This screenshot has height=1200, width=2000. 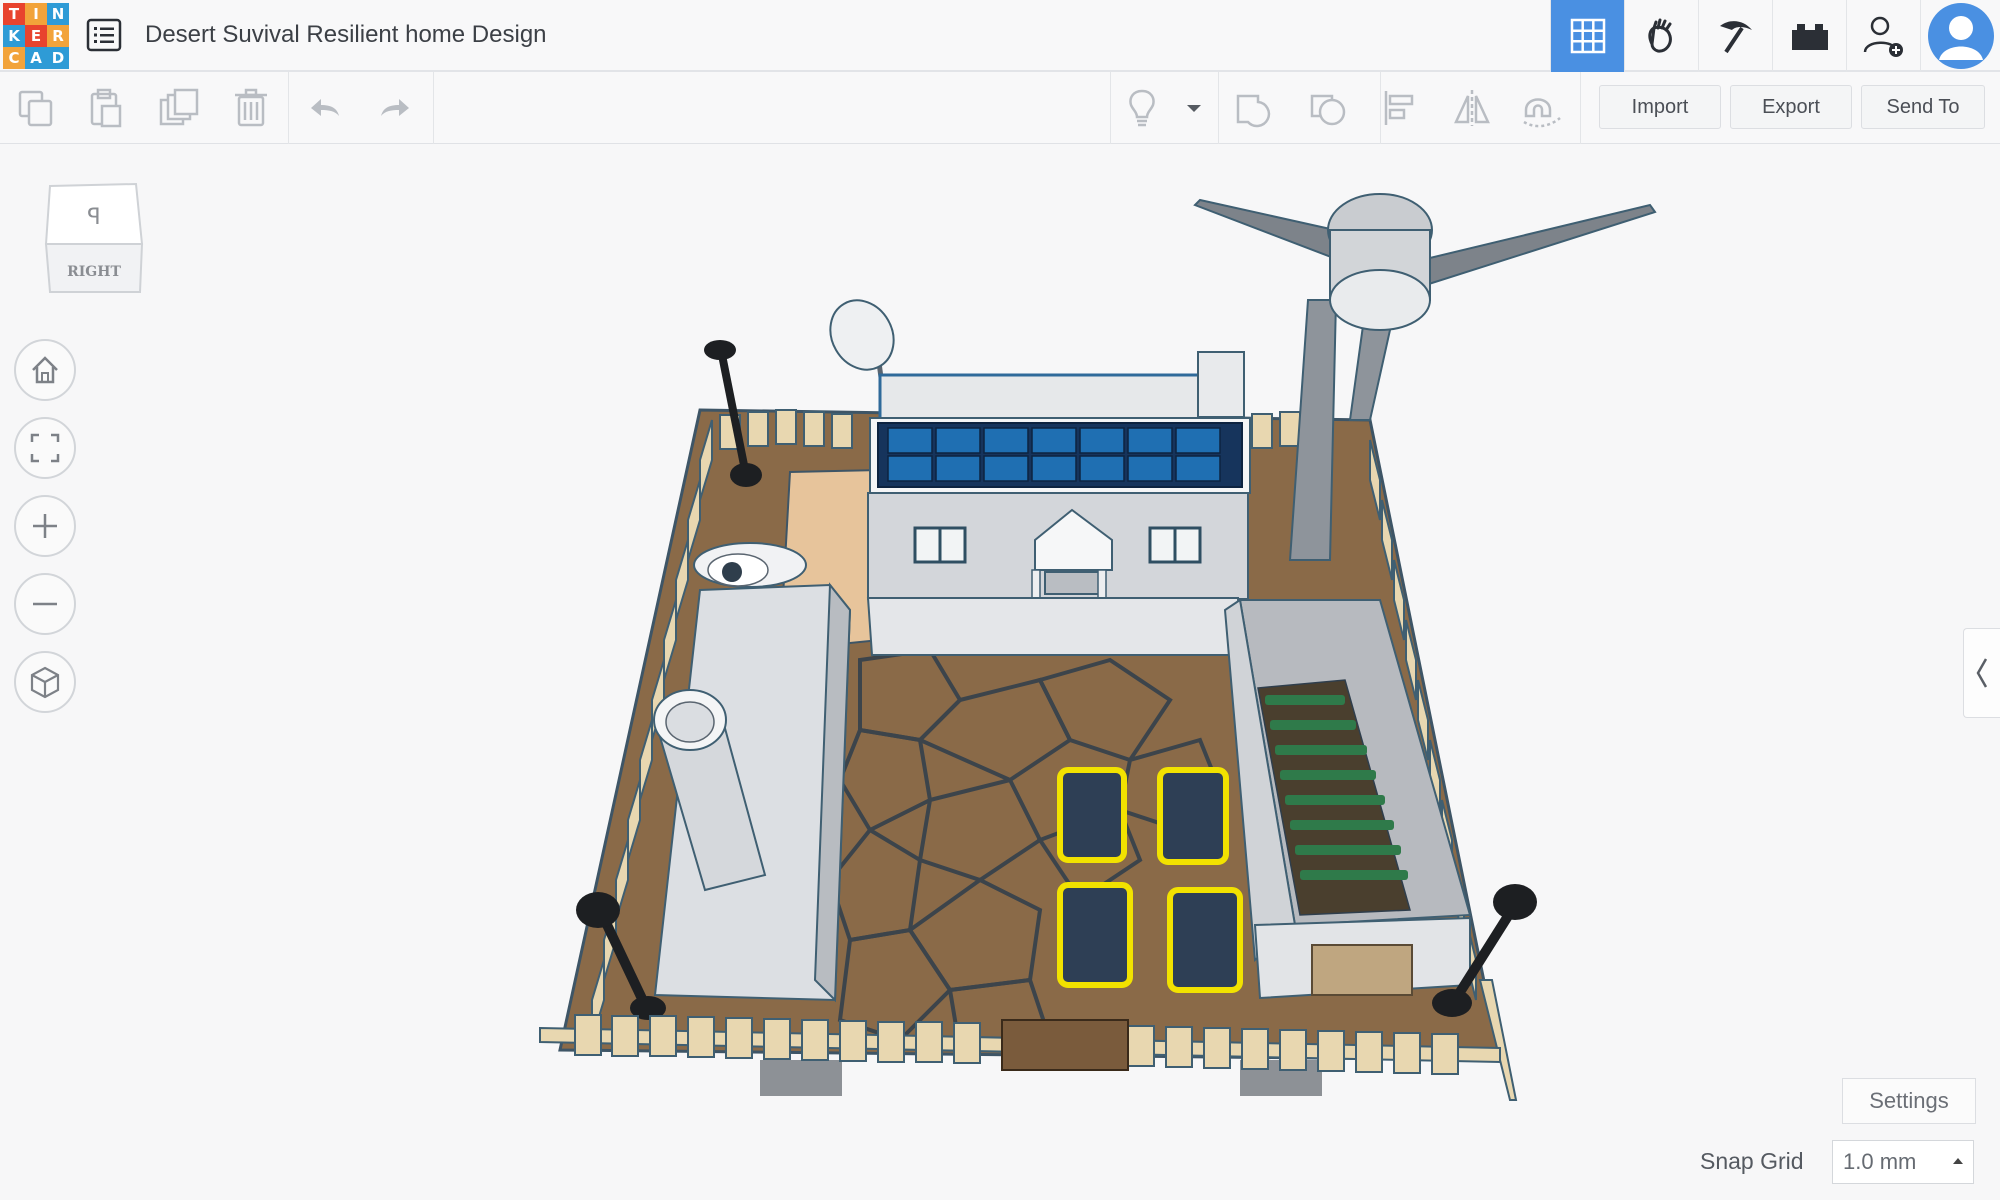 What do you see at coordinates (1336, 787) in the screenshot?
I see `crop-rows` at bounding box center [1336, 787].